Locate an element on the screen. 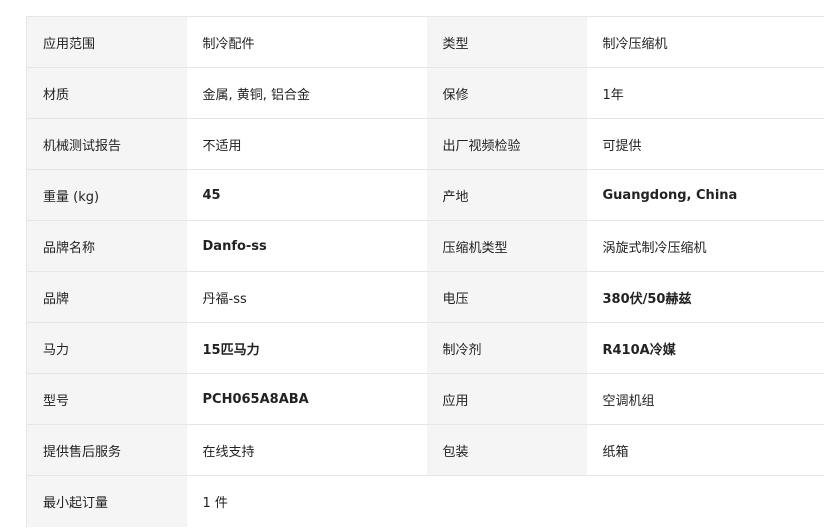  spec-row-brand-name: 品牌名称 Danfo-ss 压缩机类型 涡旋式制冷压缩机 is located at coordinates (425, 246).